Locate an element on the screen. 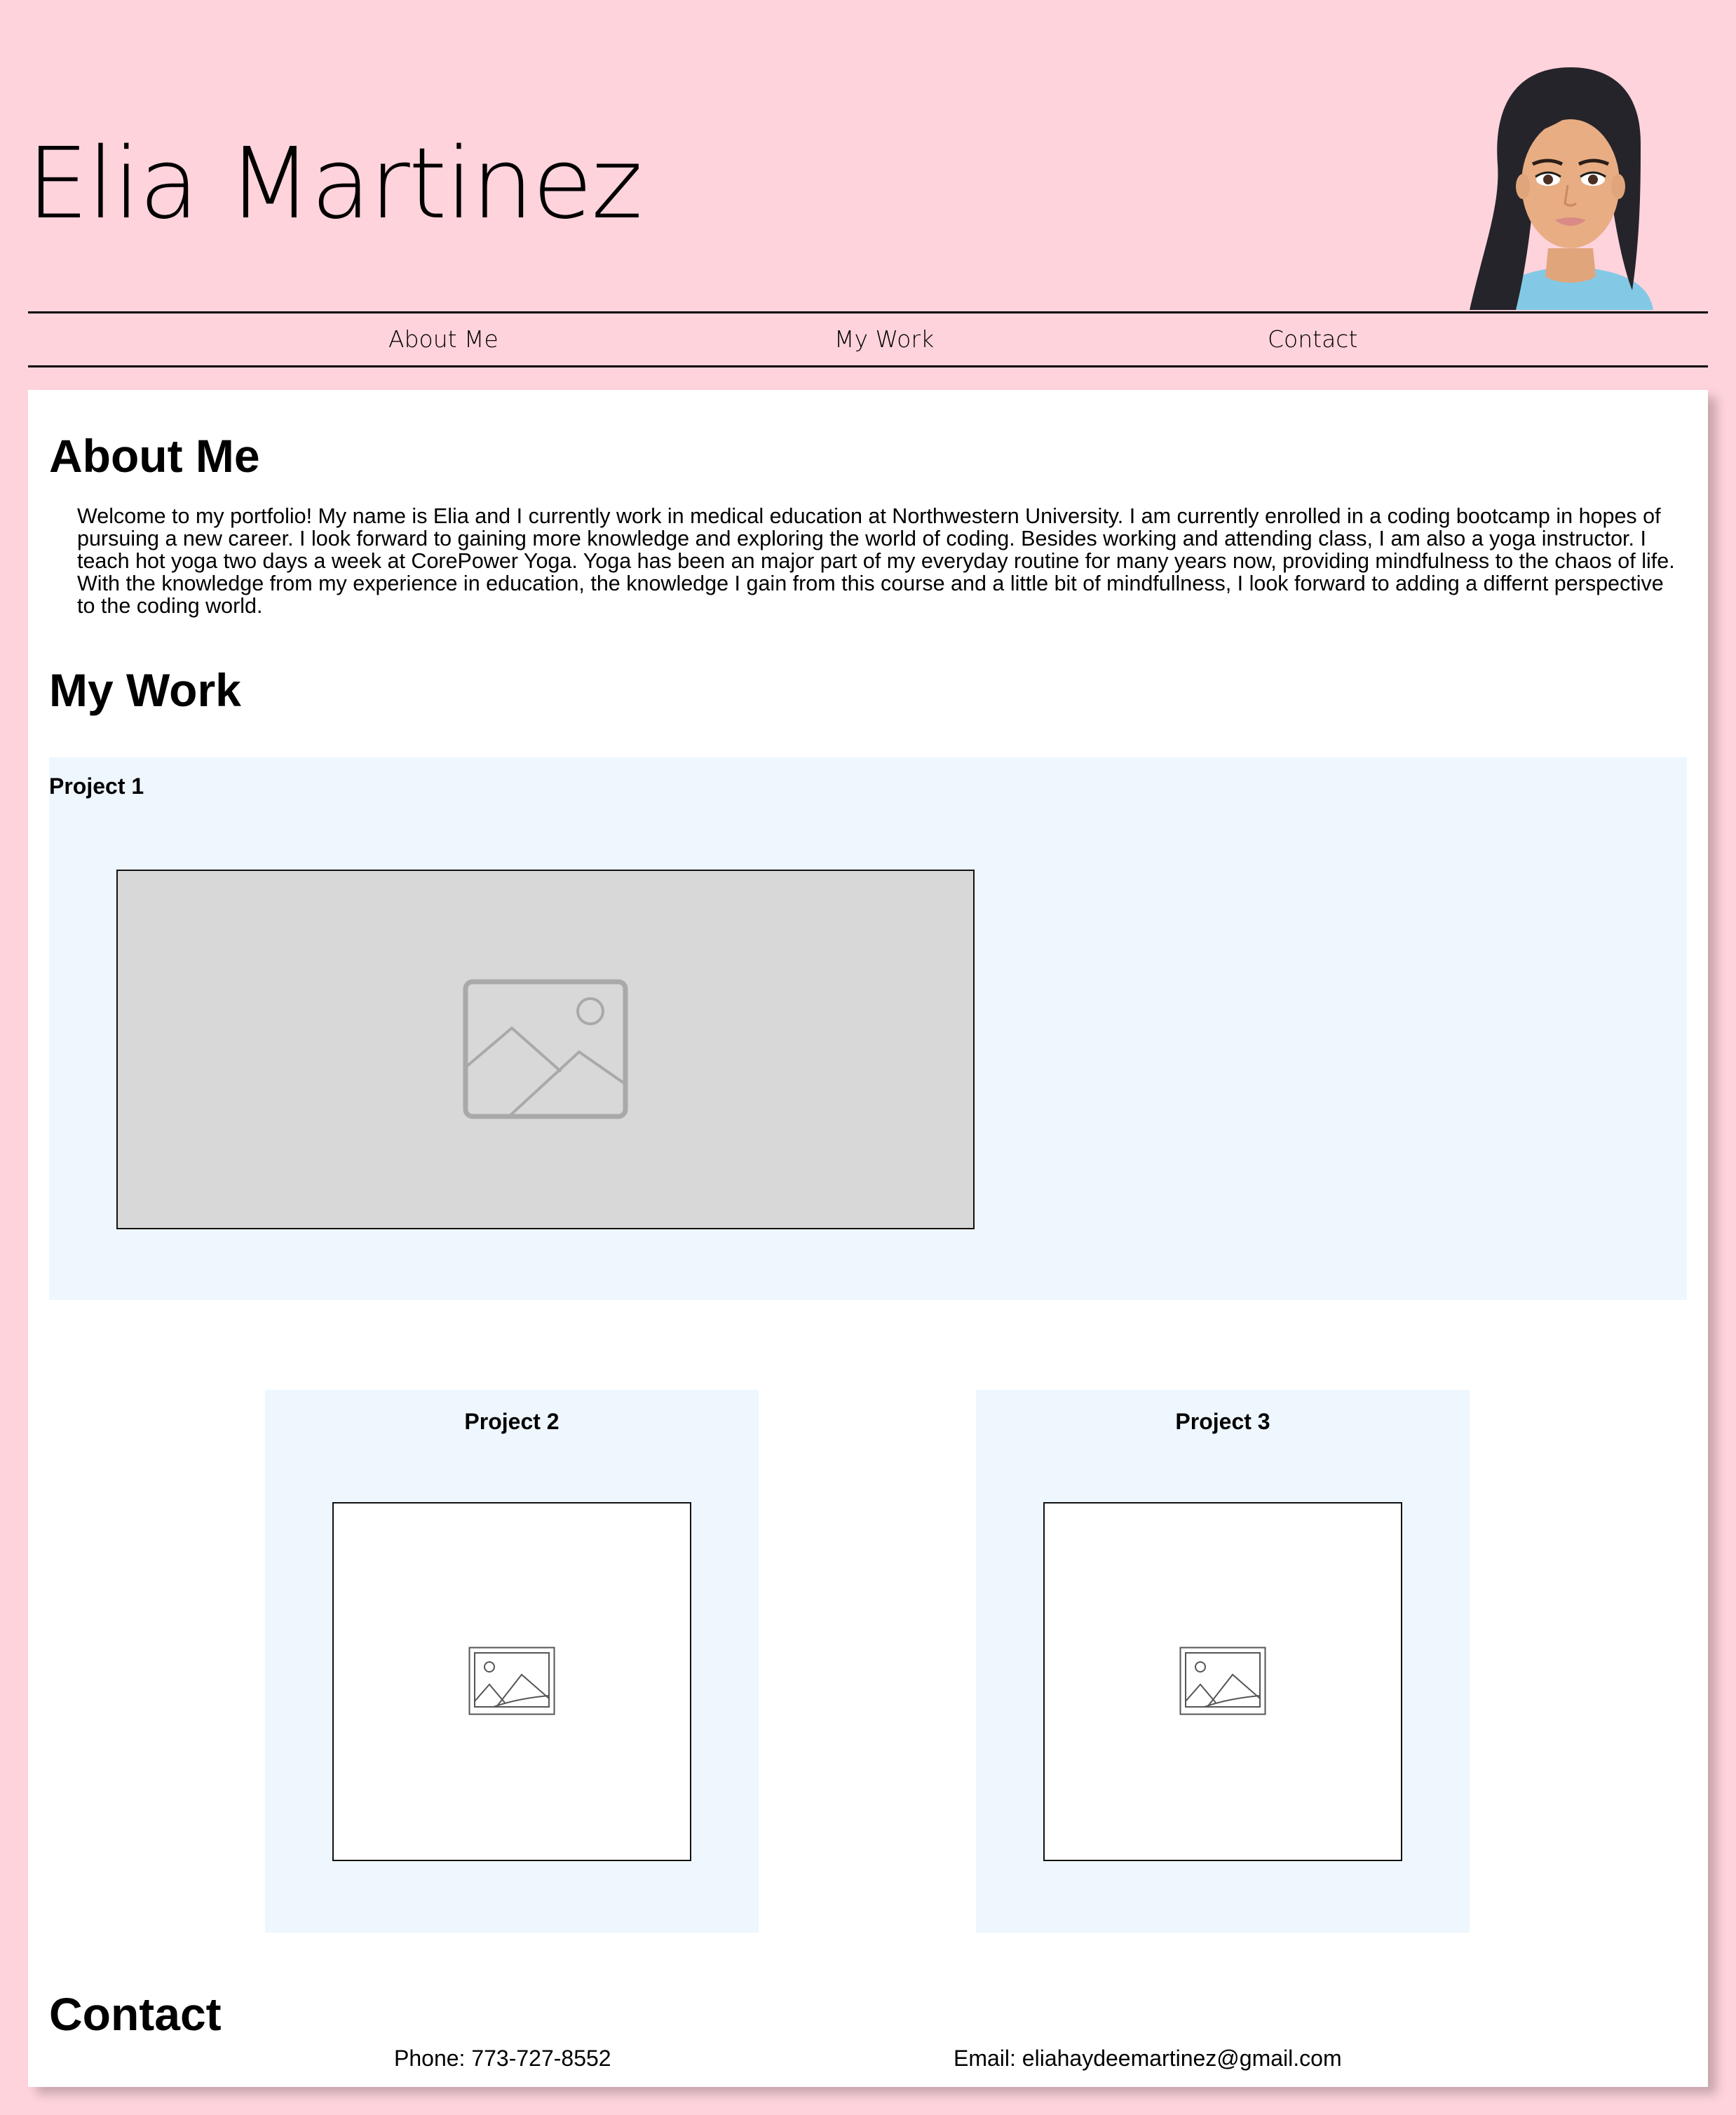  avatar is located at coordinates (1562, 189).